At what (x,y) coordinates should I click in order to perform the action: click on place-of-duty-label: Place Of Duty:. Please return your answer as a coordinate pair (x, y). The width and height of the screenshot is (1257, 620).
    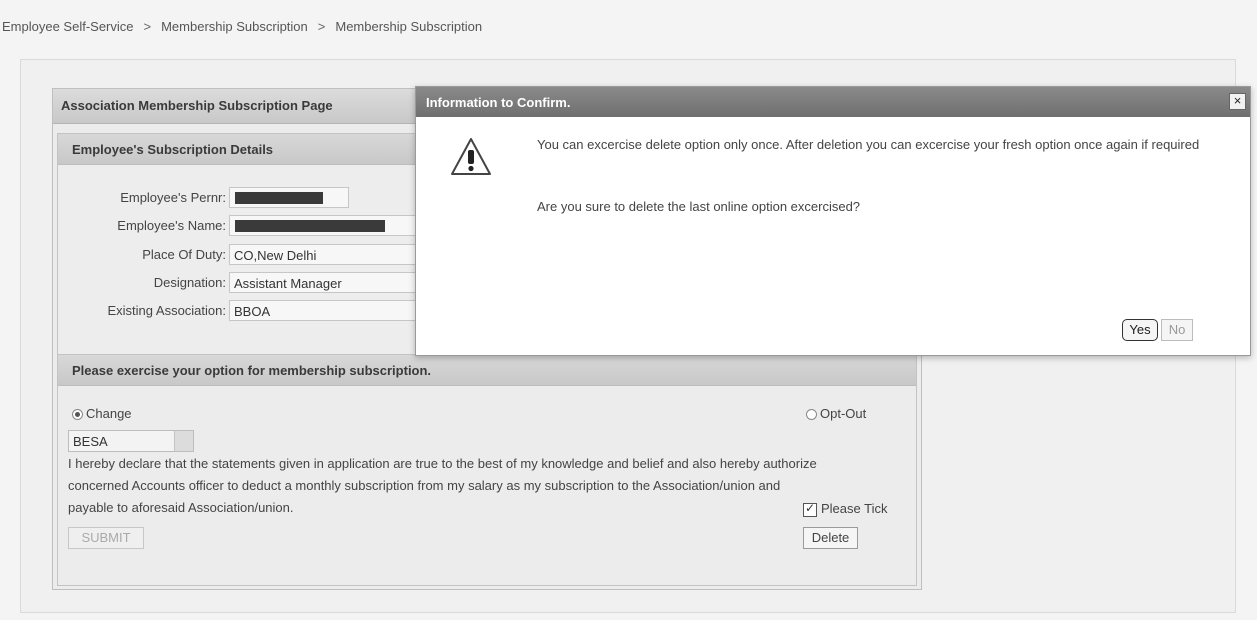
    Looking at the image, I should click on (184, 254).